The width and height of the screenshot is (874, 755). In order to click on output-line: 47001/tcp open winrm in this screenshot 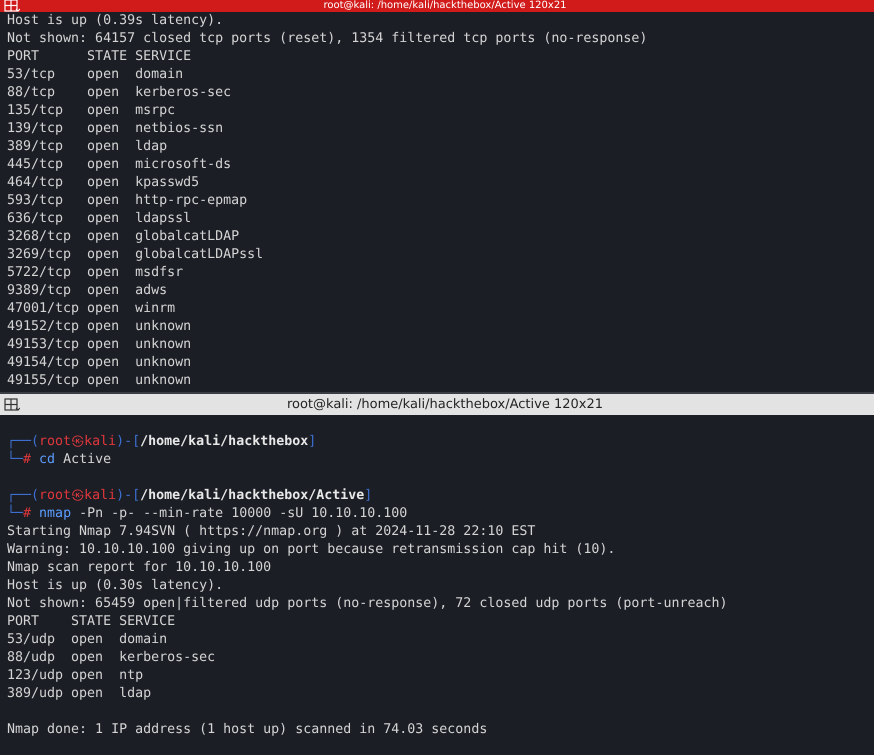, I will do `click(91, 309)`.